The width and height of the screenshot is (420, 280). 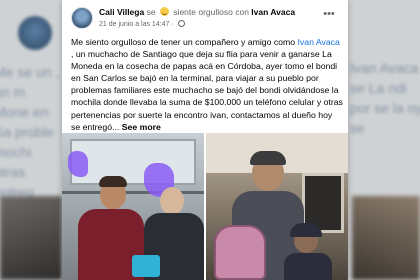 I want to click on feeling-prefix: se, so click(x=151, y=12).